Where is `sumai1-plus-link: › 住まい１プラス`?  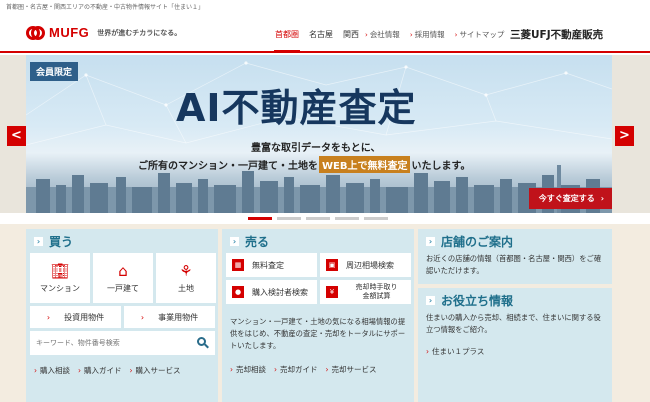
sumai1-plus-link: › 住まい１プラス is located at coordinates (455, 351).